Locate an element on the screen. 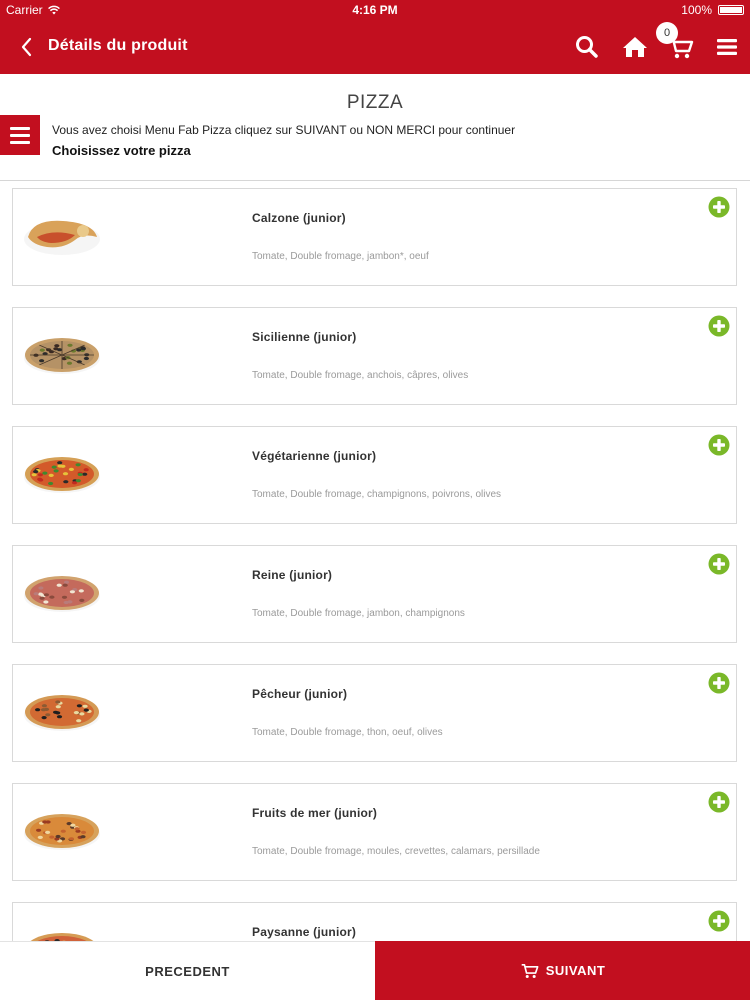 The width and height of the screenshot is (750, 1000). status-bar: Carrier 4:16 PM 100% is located at coordinates (375, 10).